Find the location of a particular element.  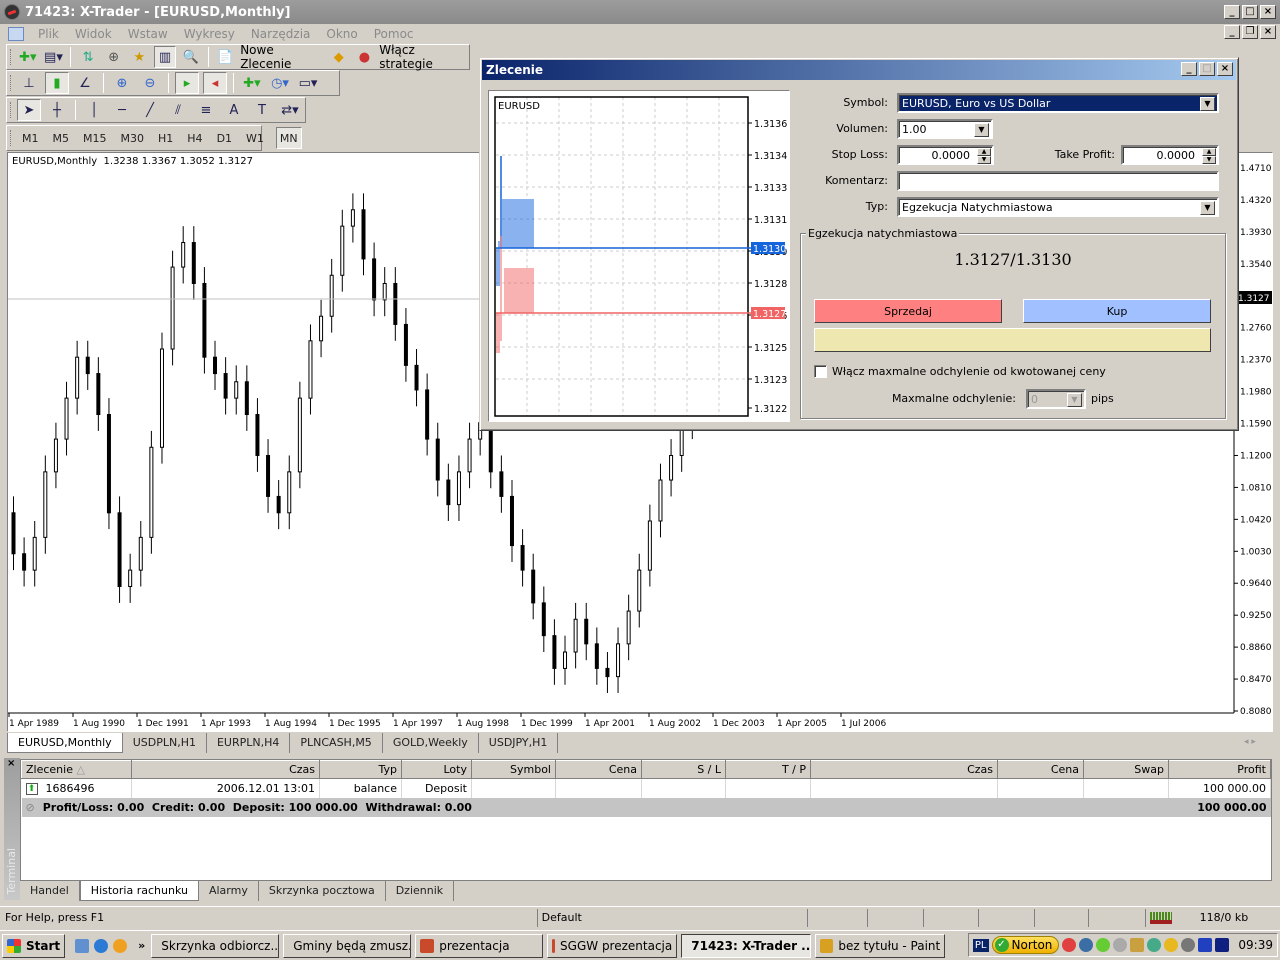

tab-historia-rachunku: Historia rachunku is located at coordinates (139, 891).